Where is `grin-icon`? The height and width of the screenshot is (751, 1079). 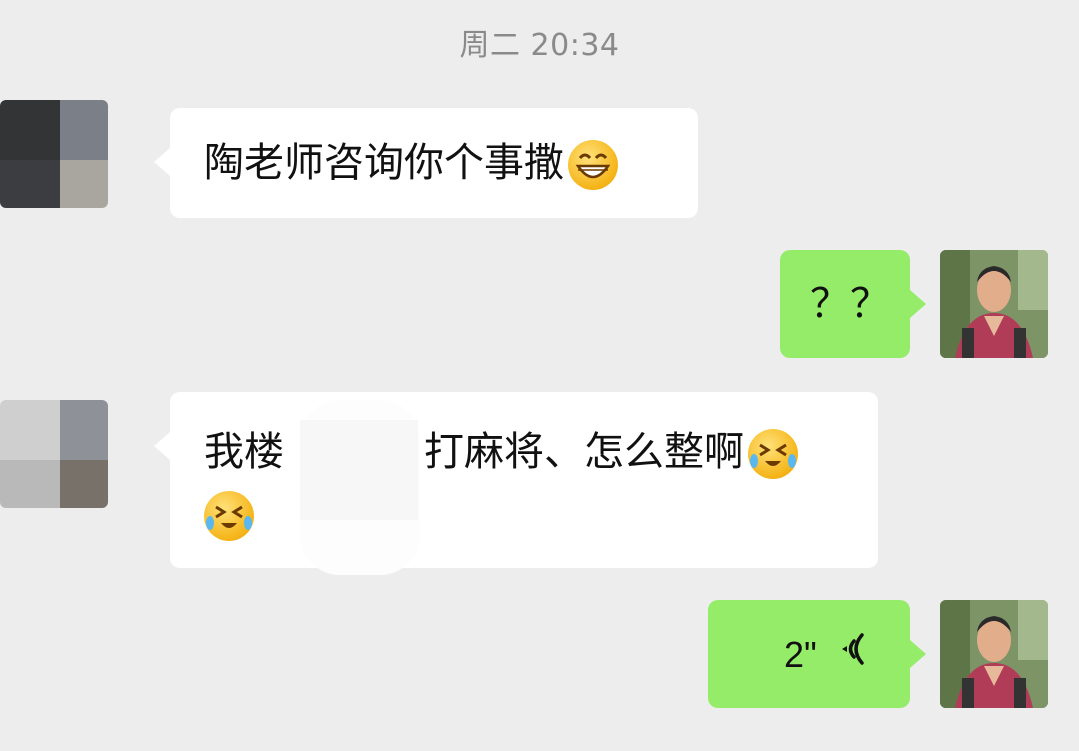
grin-icon is located at coordinates (593, 165).